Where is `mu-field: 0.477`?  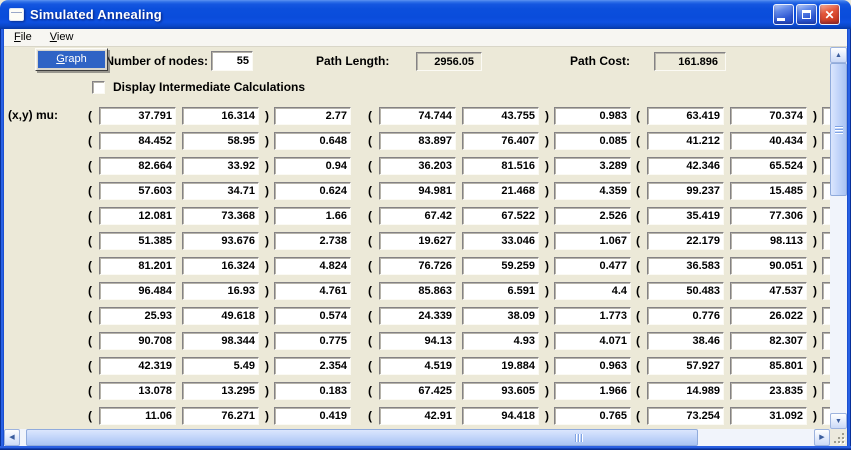 mu-field: 0.477 is located at coordinates (592, 266).